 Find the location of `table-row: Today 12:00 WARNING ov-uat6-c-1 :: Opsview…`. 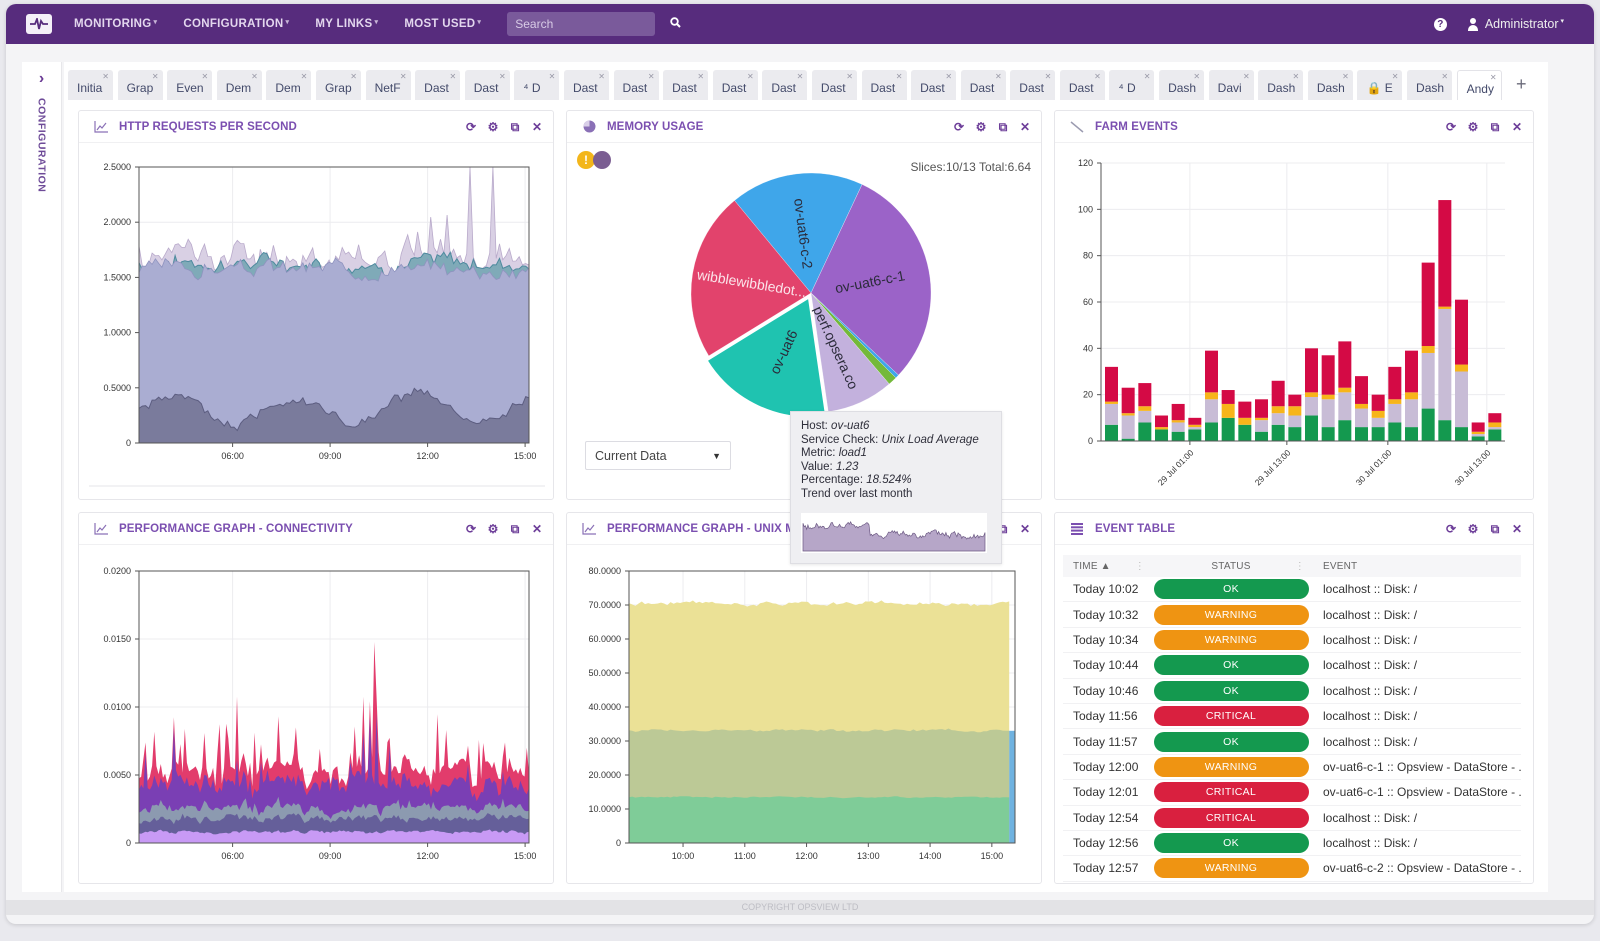

table-row: Today 12:00 WARNING ov-uat6-c-1 :: Opsview… is located at coordinates (1292, 768).